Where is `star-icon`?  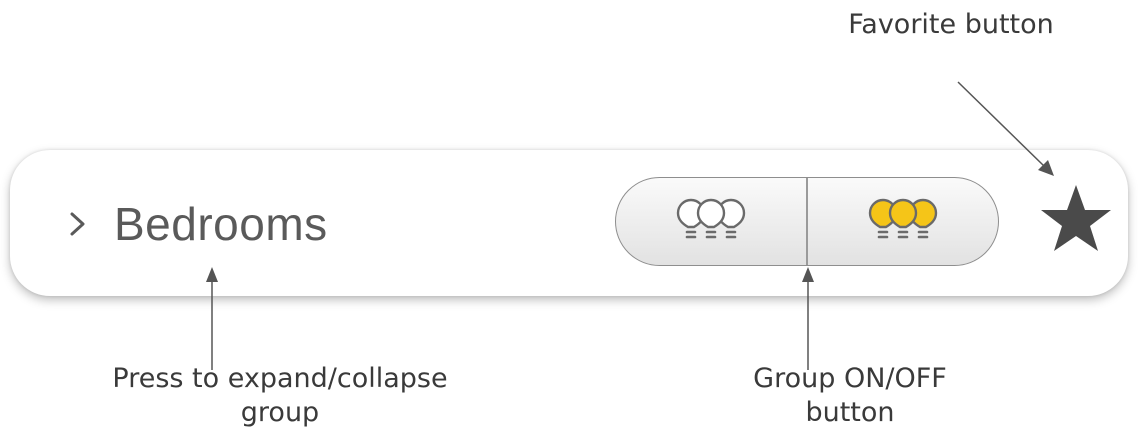 star-icon is located at coordinates (1076, 220).